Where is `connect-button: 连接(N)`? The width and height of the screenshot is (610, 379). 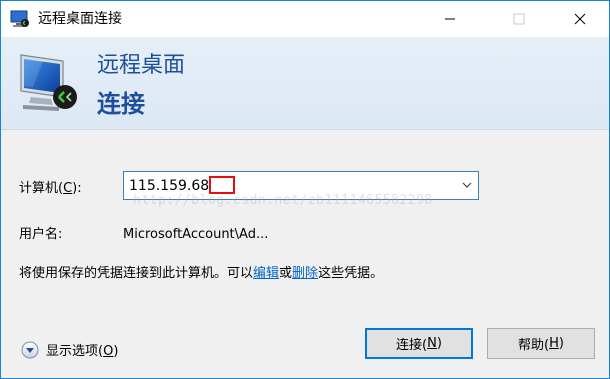 connect-button: 连接(N) is located at coordinates (419, 343).